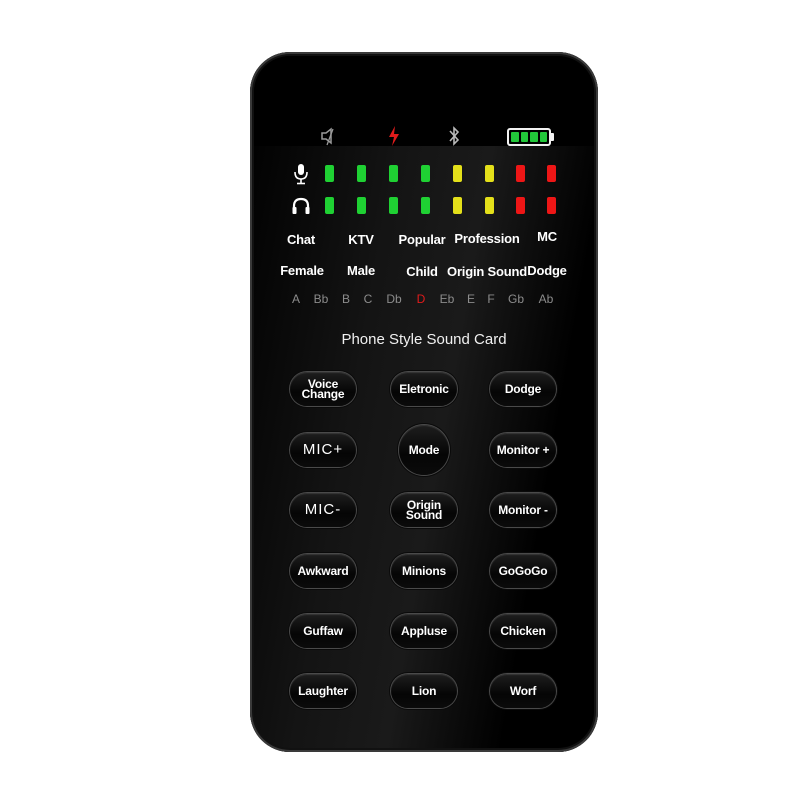 The width and height of the screenshot is (800, 800). What do you see at coordinates (491, 299) in the screenshot?
I see `key-indicator: F` at bounding box center [491, 299].